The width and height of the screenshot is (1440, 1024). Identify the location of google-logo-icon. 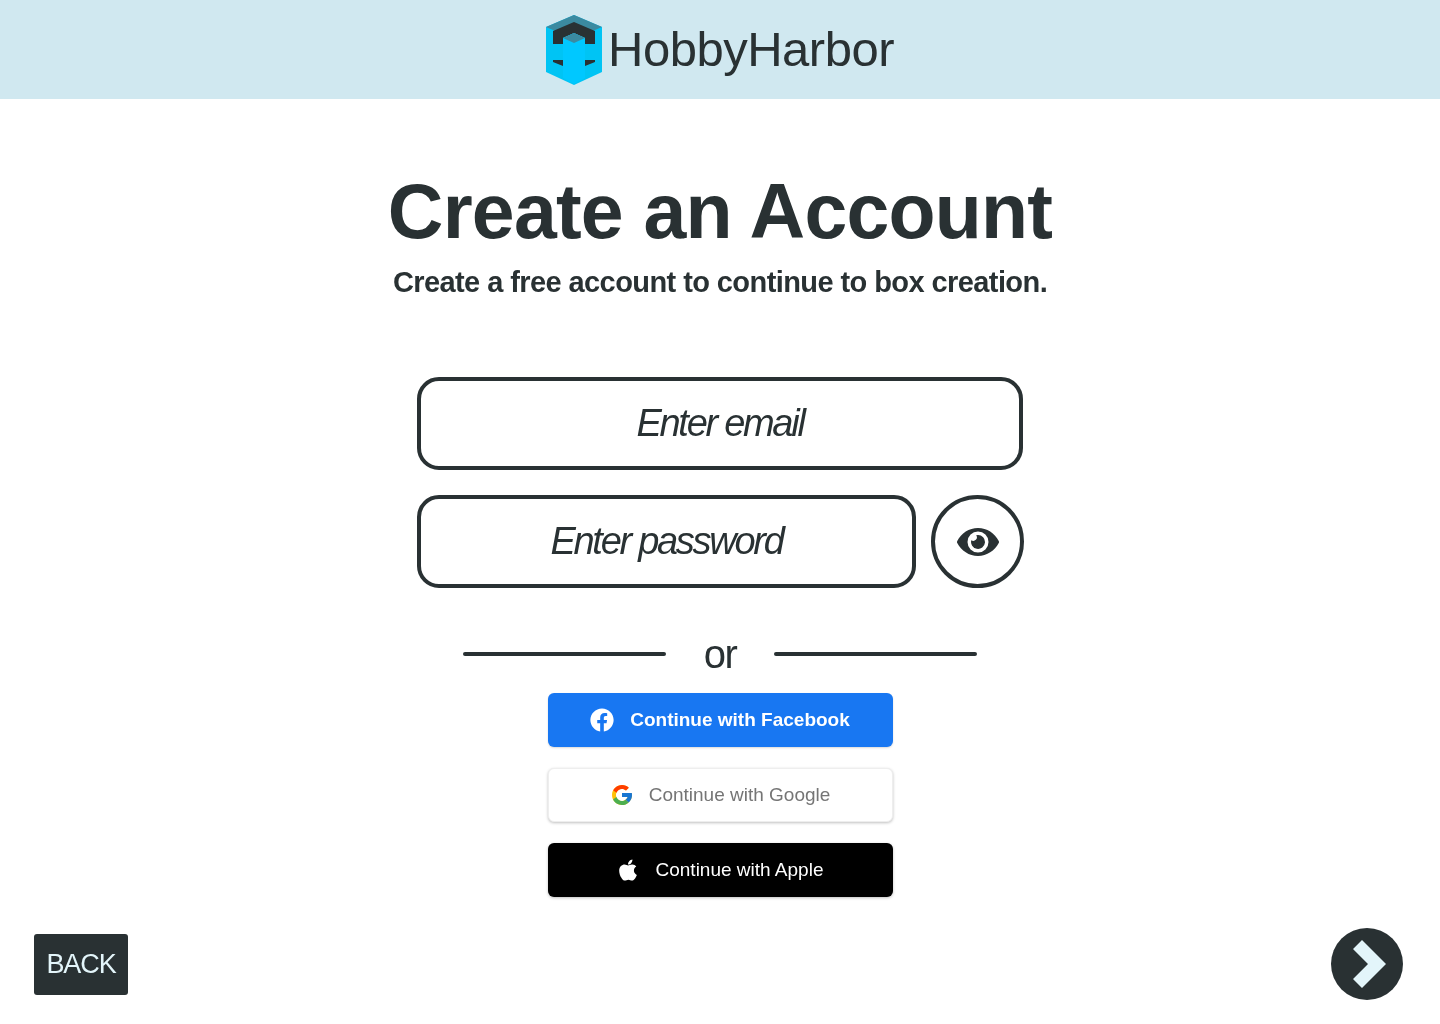
(621, 795).